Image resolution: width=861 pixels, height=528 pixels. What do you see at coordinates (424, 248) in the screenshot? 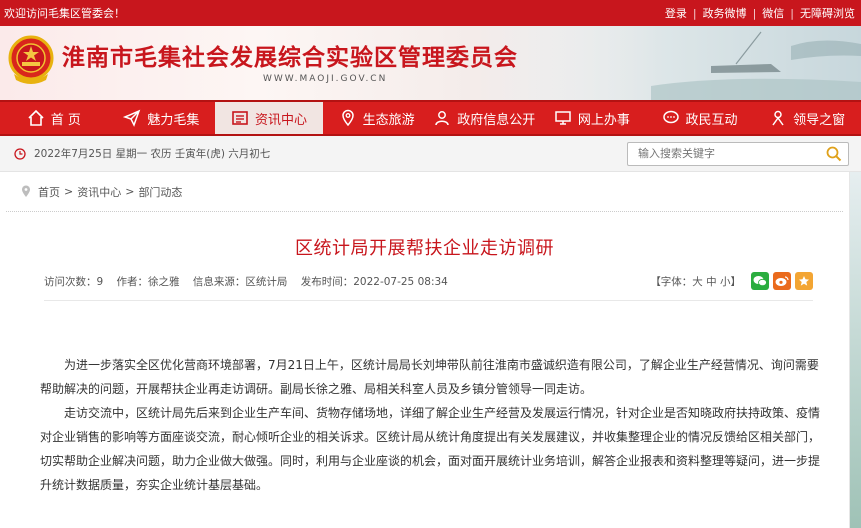
I see `article-title: 区统计局开展帮扶企业走访调研` at bounding box center [424, 248].